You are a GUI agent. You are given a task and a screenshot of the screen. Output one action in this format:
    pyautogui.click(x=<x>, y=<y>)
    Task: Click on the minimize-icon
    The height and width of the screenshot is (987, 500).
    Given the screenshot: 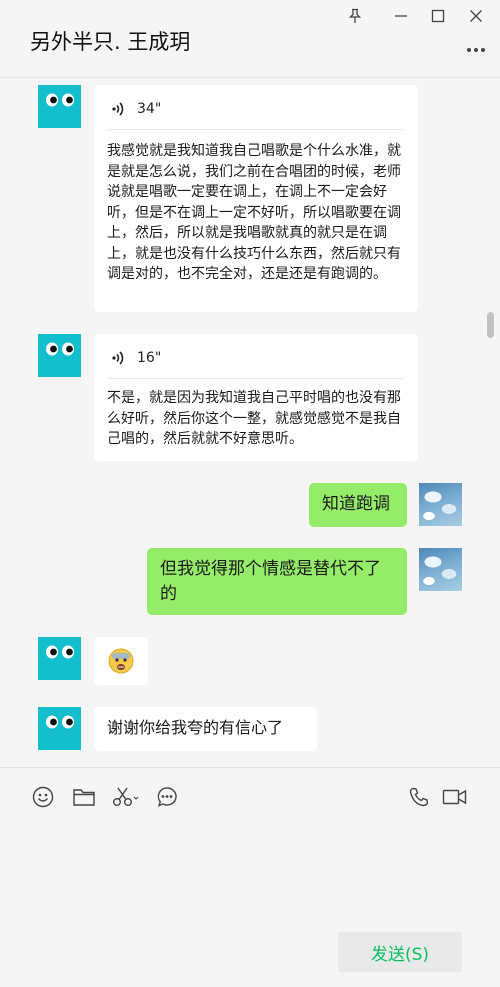 What is the action you would take?
    pyautogui.click(x=401, y=16)
    